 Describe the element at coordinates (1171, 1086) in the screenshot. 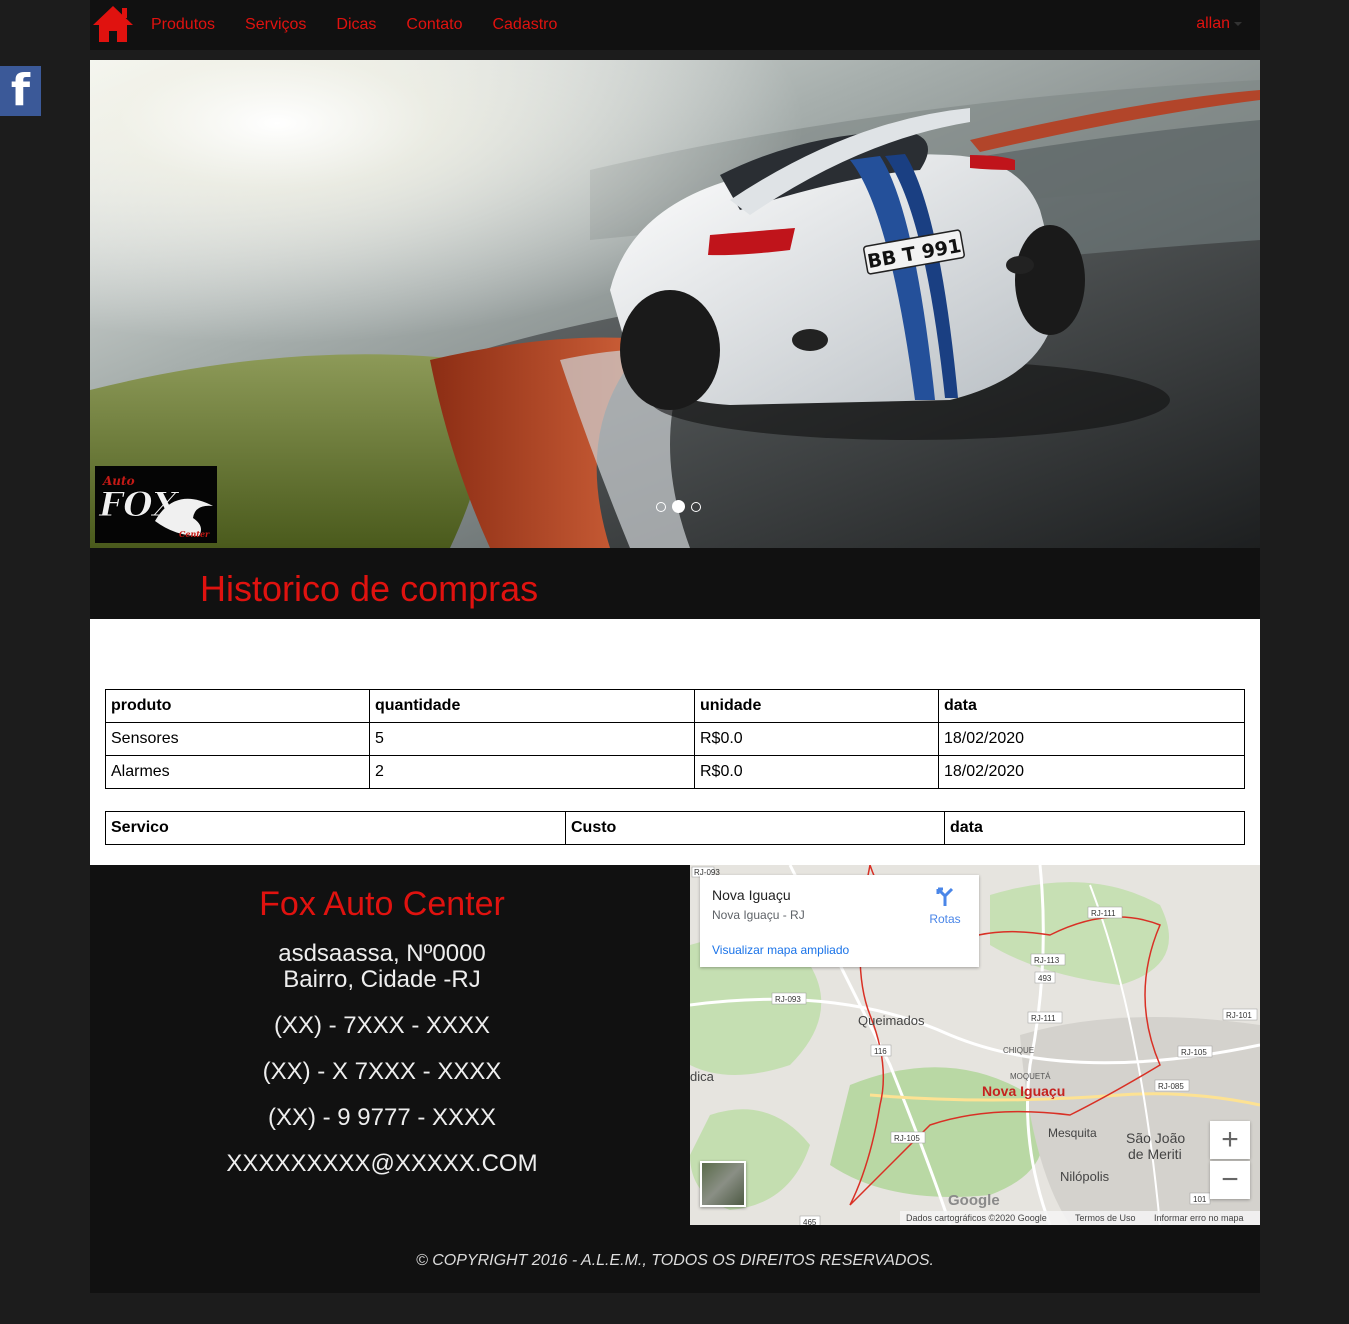

I see `svg-text: RJ-085` at that location.